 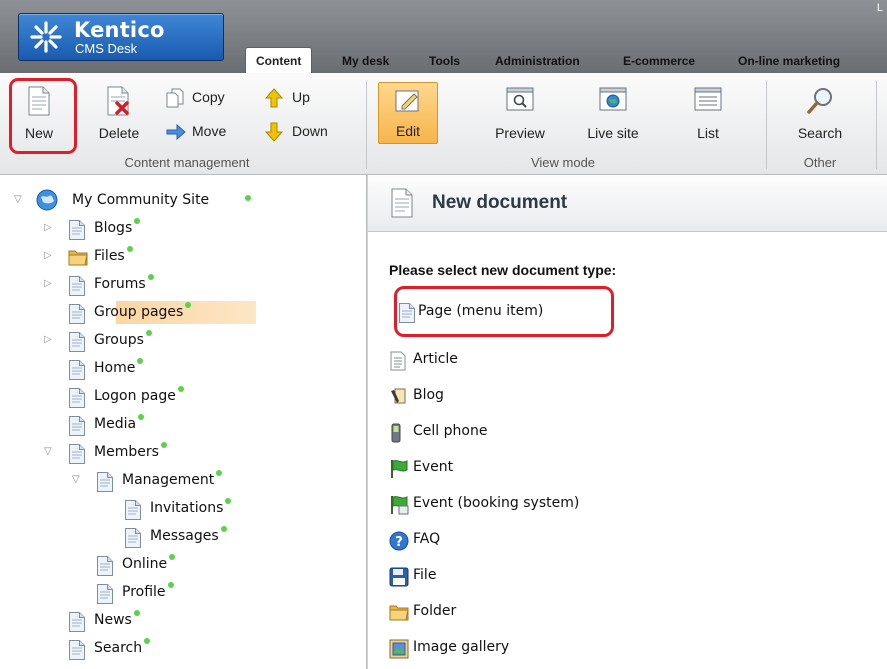 I want to click on view-mode-group-label: View mode, so click(x=563, y=162).